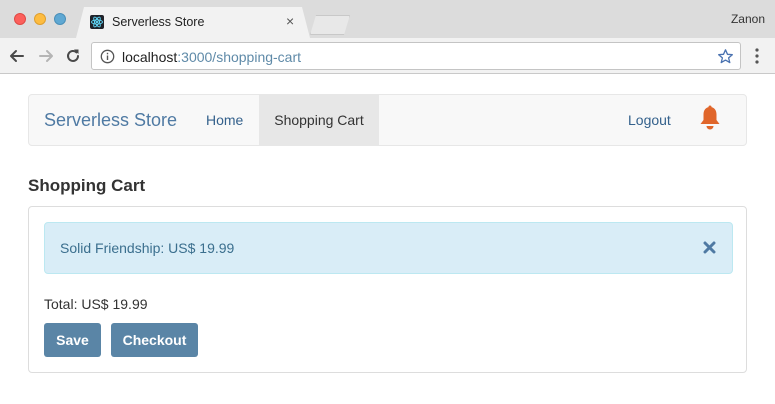 Image resolution: width=775 pixels, height=404 pixels. I want to click on tab-close-icon: ×, so click(290, 21).